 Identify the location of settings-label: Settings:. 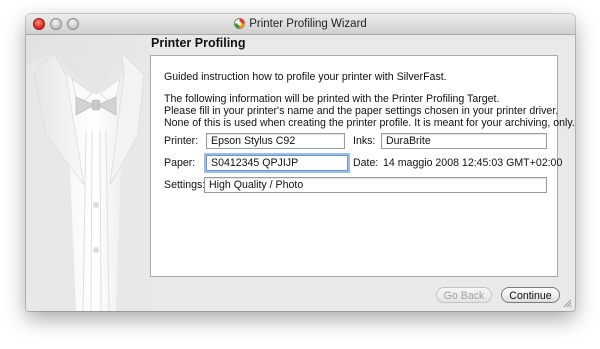
(185, 185).